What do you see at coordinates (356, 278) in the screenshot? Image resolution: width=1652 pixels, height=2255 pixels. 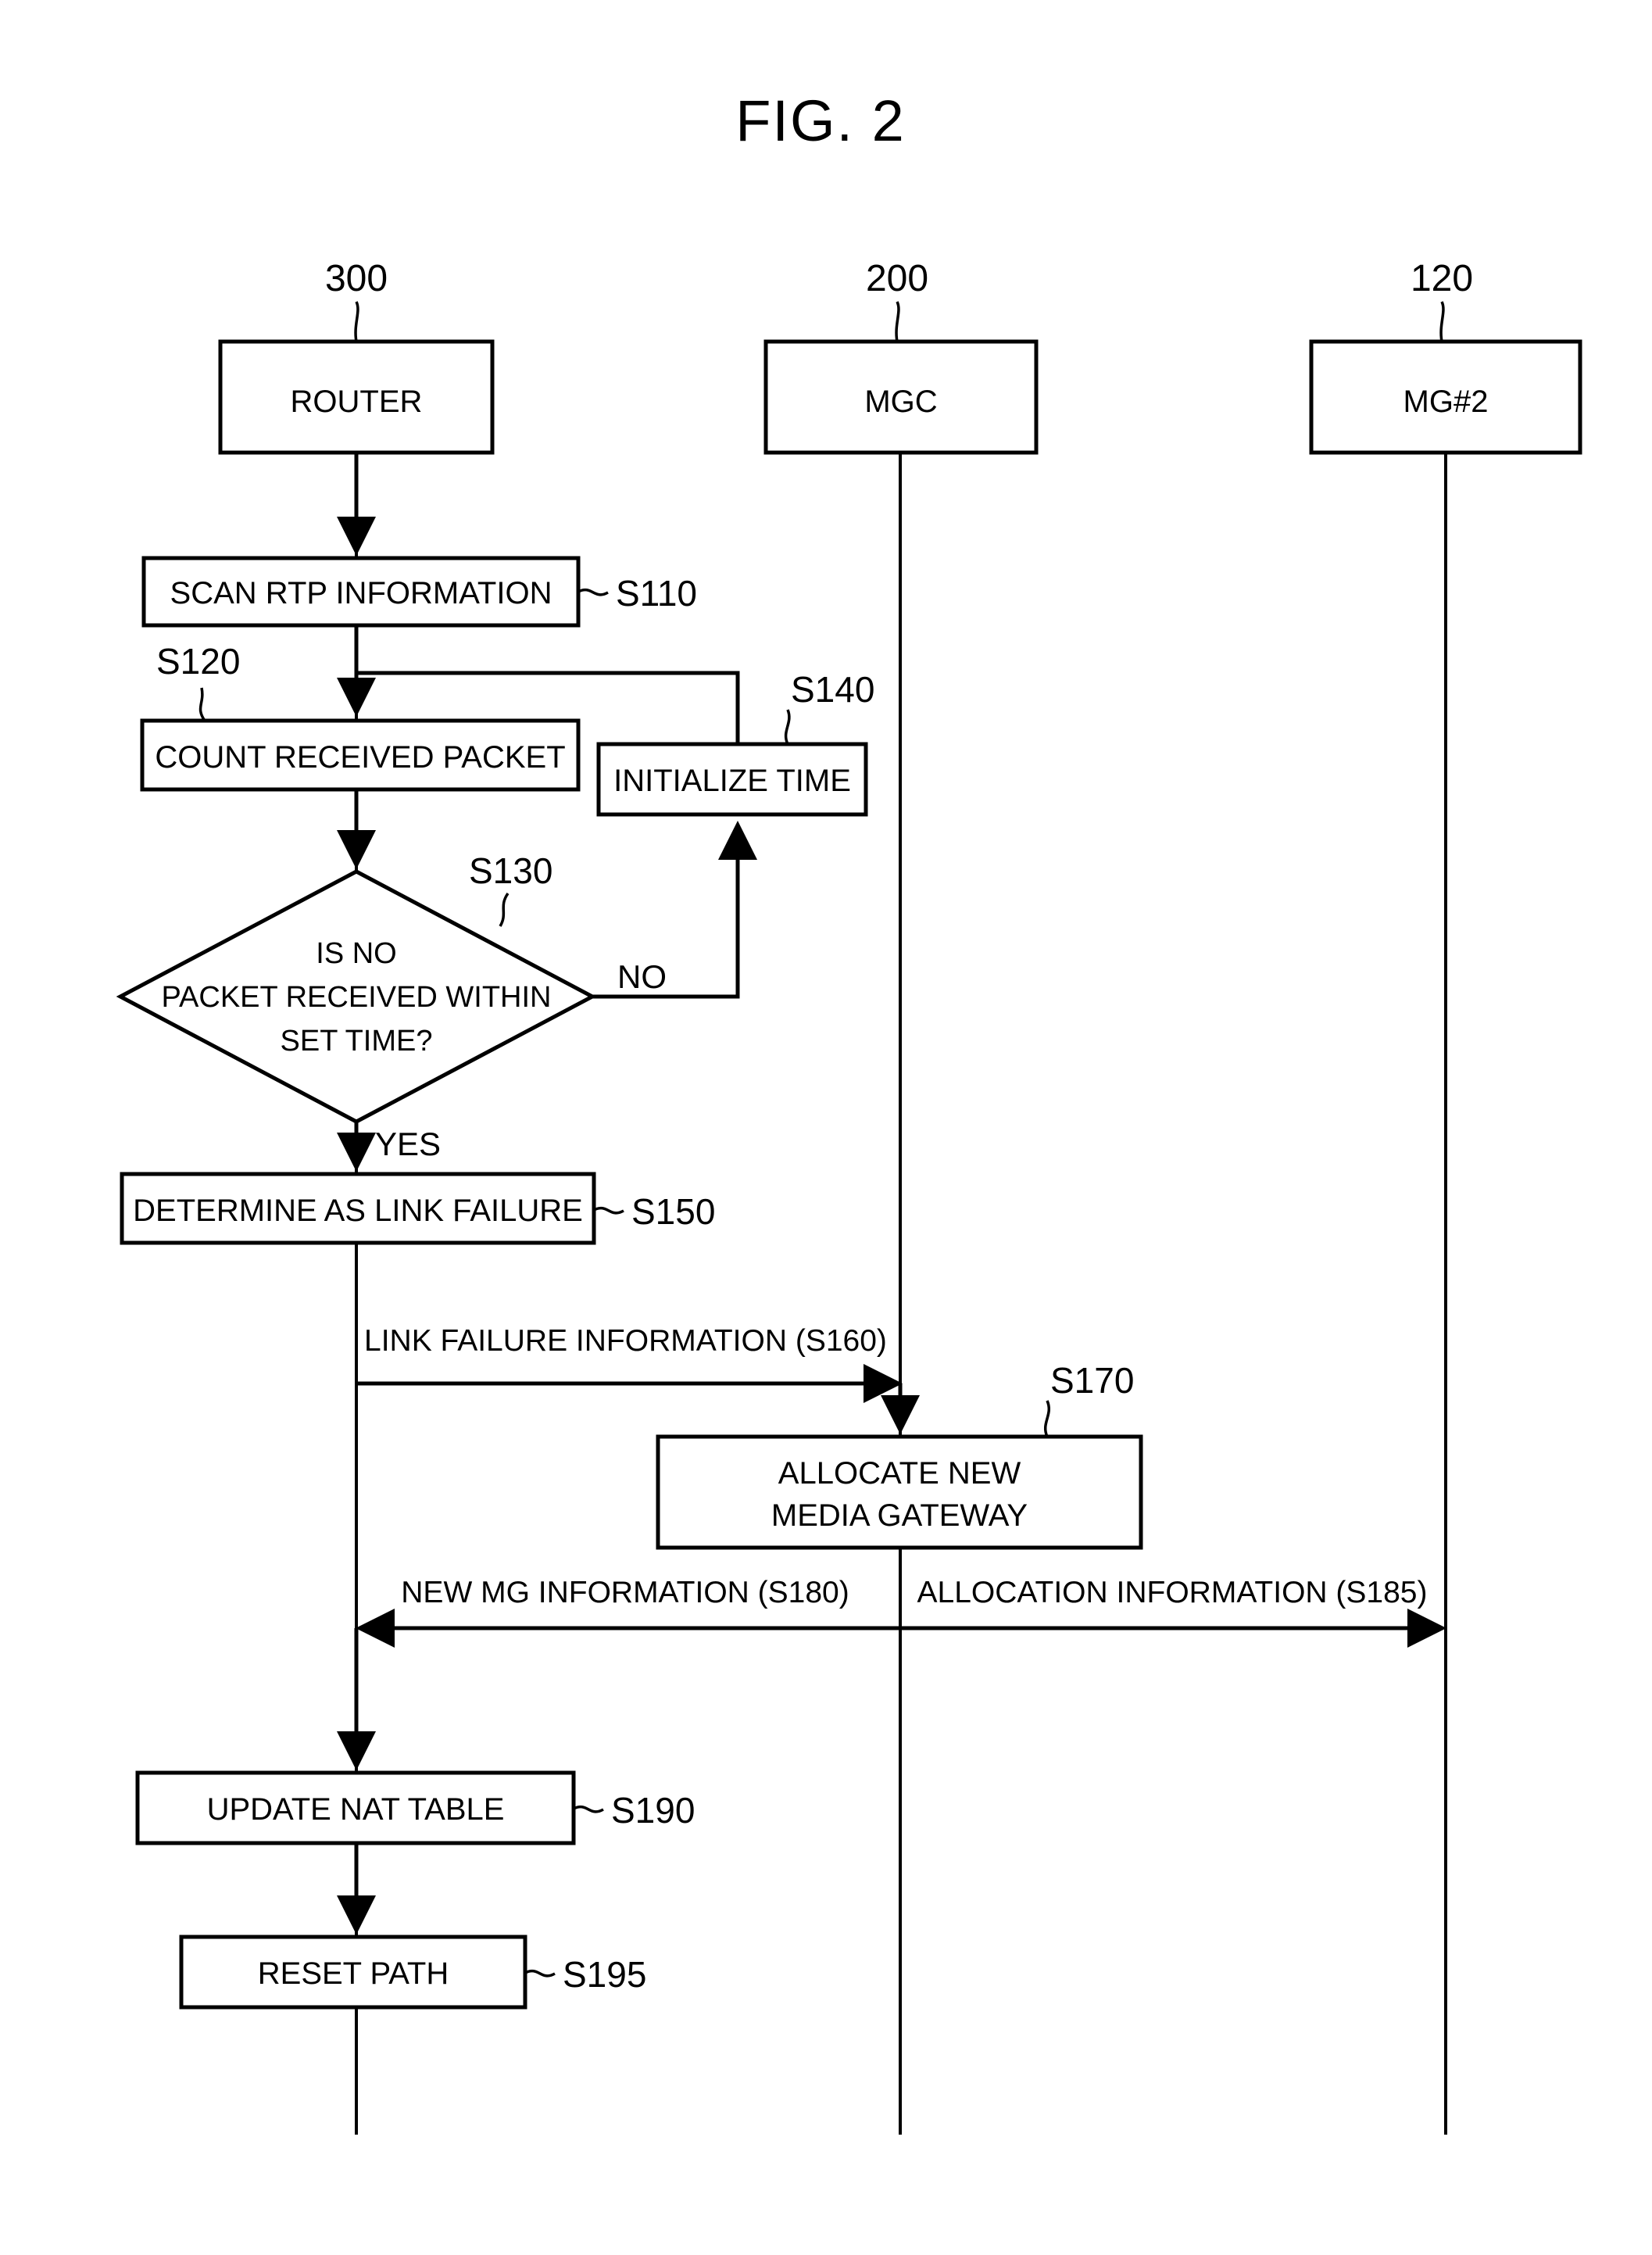 I see `ref-number-300: 300` at bounding box center [356, 278].